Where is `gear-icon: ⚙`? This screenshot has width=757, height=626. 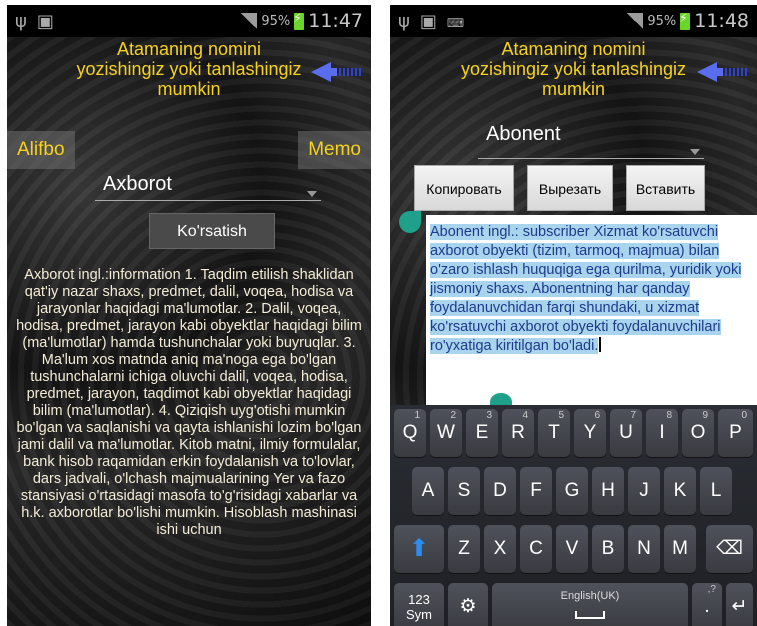
gear-icon: ⚙ is located at coordinates (468, 606).